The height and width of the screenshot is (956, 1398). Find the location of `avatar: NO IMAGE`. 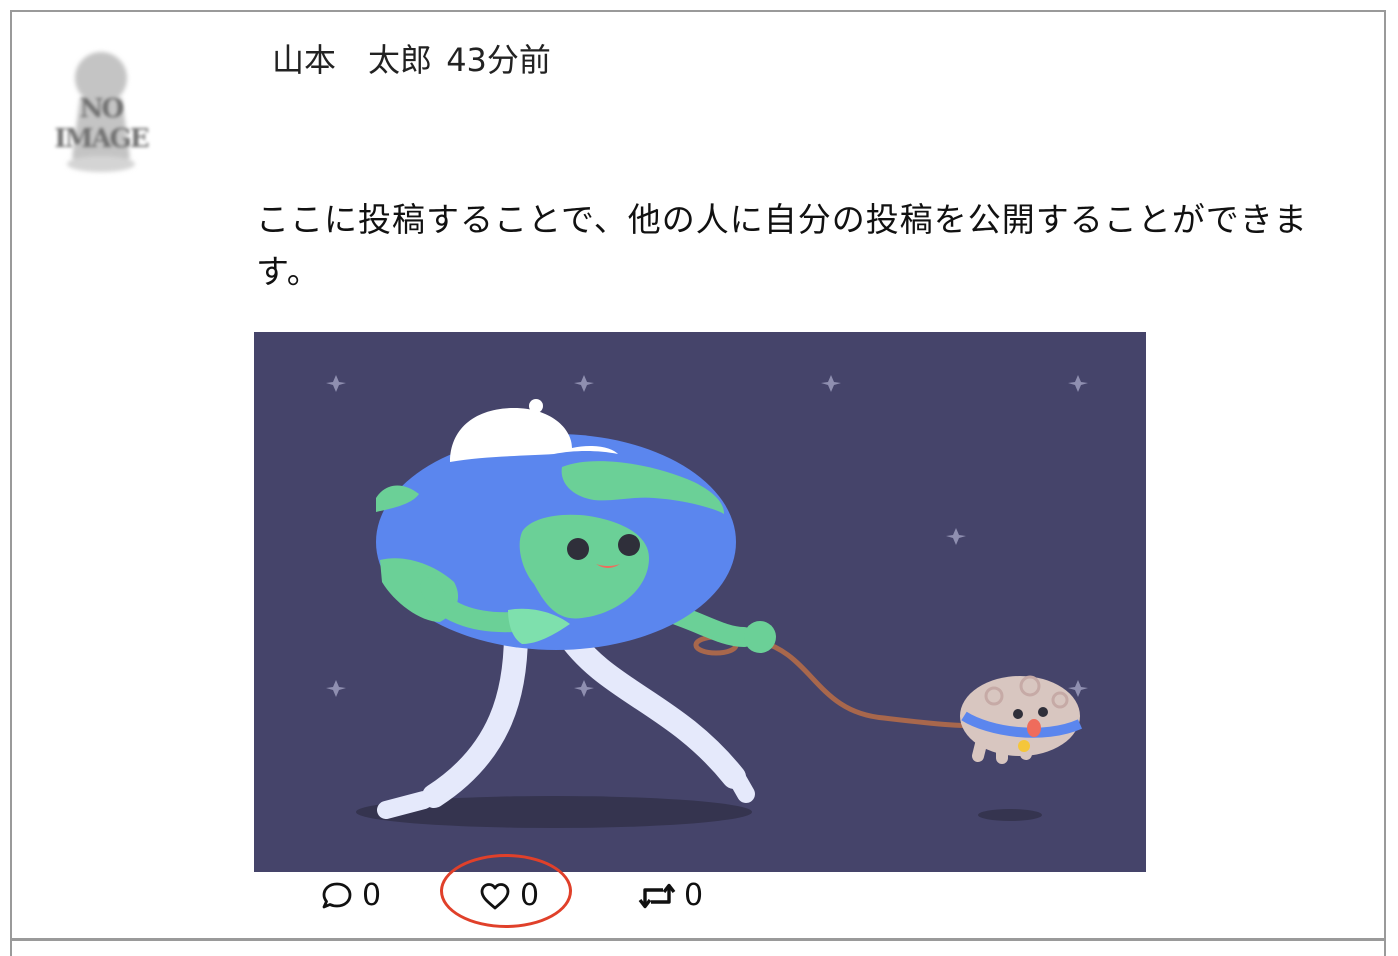

avatar: NO IMAGE is located at coordinates (101, 110).